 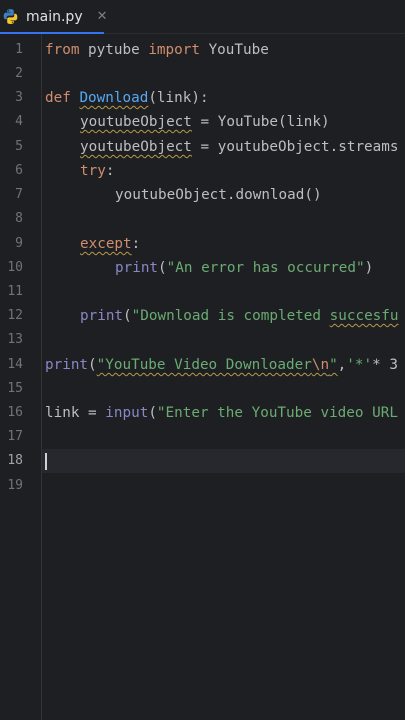 What do you see at coordinates (58, 98) in the screenshot?
I see `keyword-def: def` at bounding box center [58, 98].